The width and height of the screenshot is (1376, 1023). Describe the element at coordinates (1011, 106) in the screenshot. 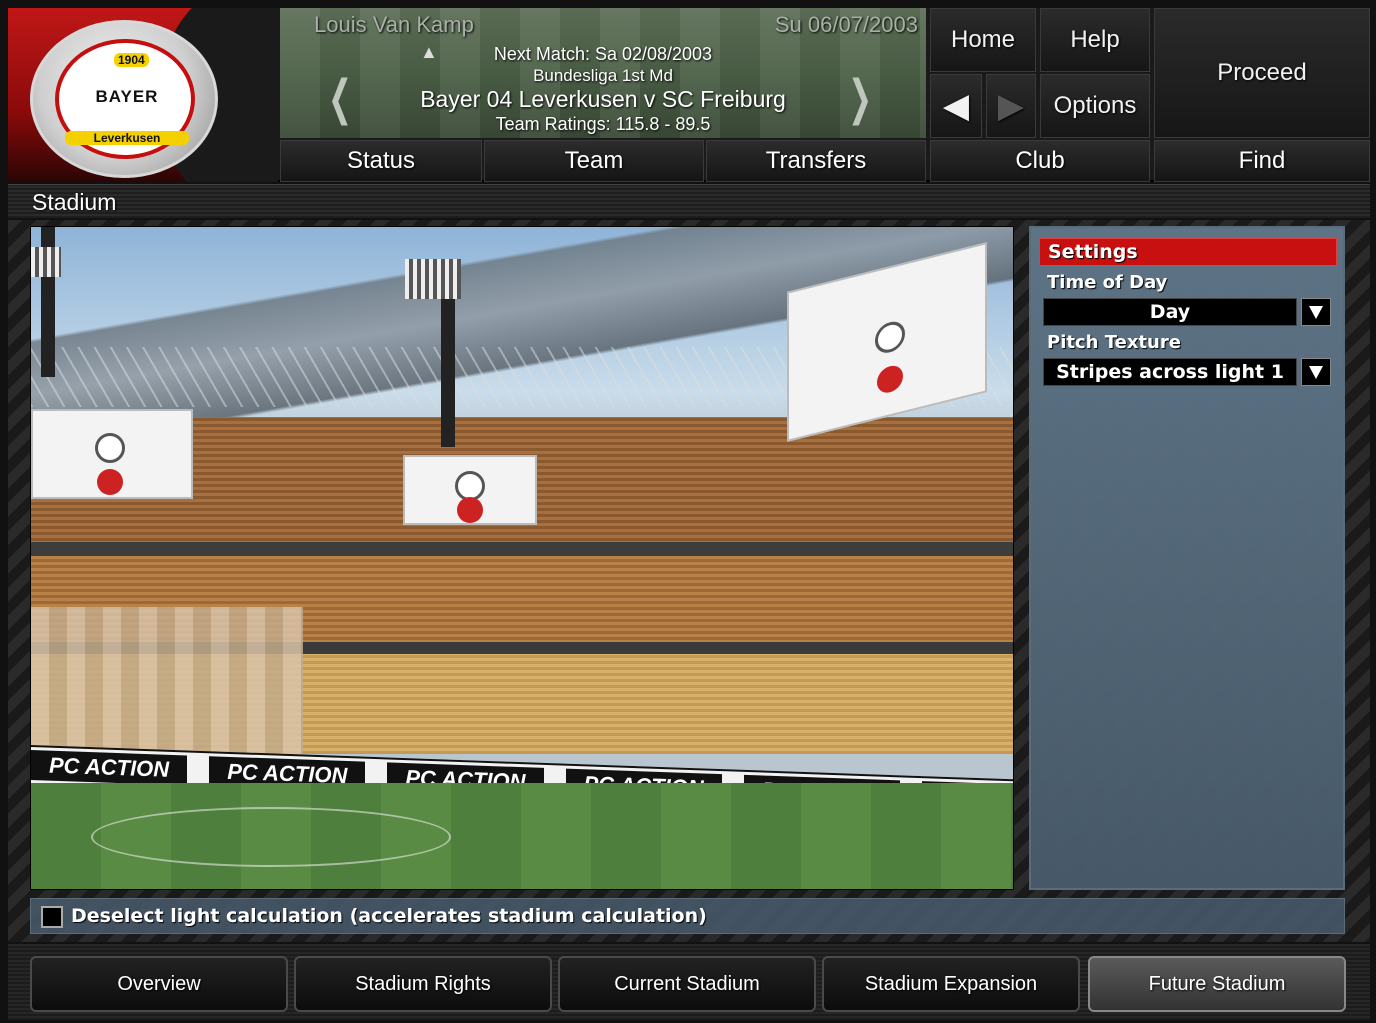

I see `forward-arrow-icon: ▶` at that location.